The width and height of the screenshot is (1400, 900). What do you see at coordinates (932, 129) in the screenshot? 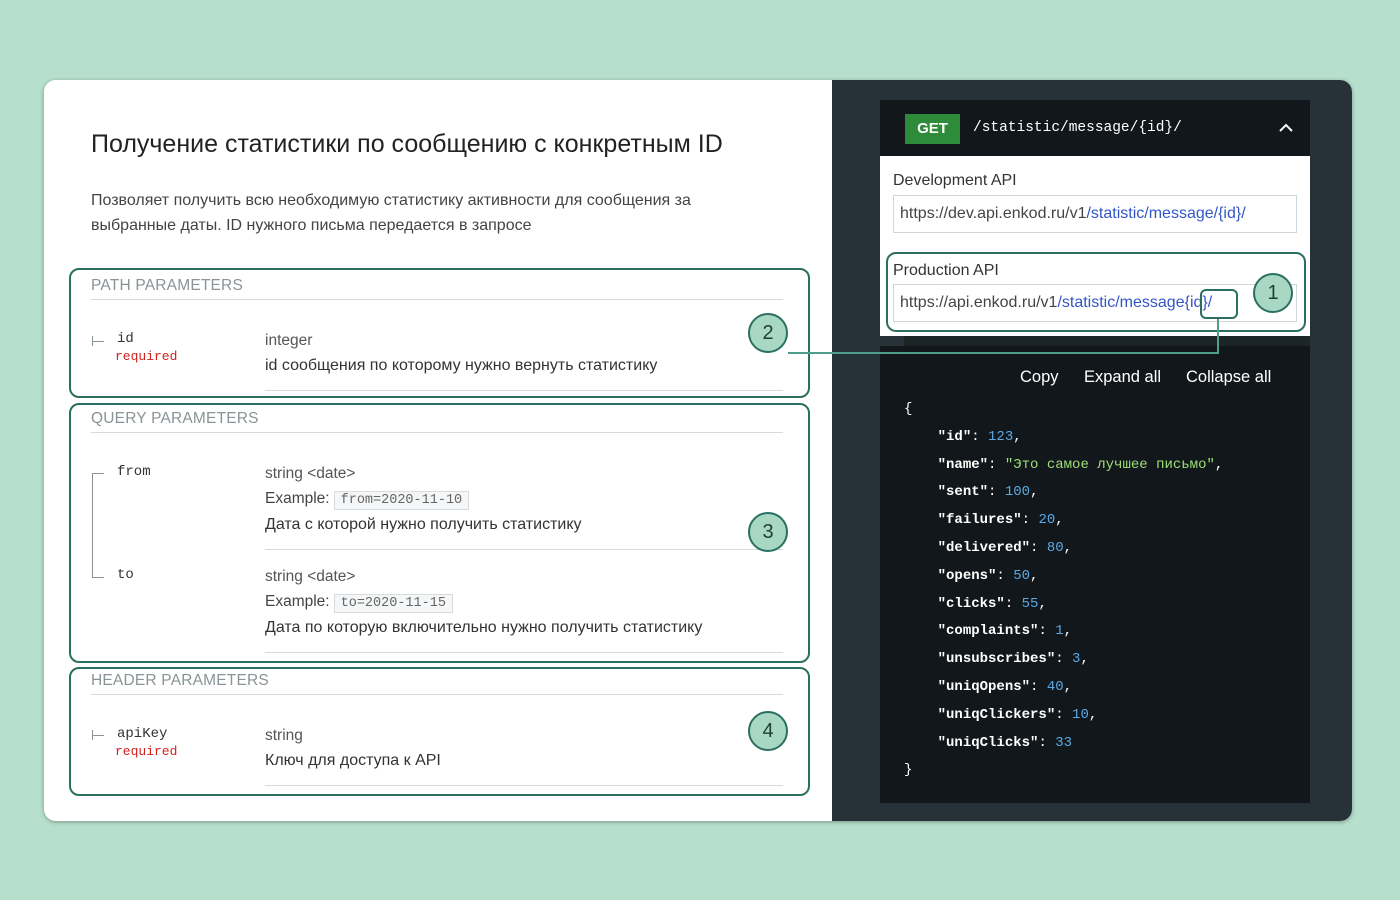
I see `http-method-badge: GET` at bounding box center [932, 129].